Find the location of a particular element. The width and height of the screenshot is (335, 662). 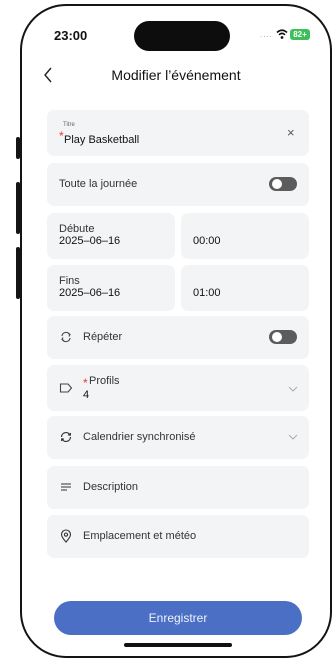

title-field-label: Titre is located at coordinates (69, 125).